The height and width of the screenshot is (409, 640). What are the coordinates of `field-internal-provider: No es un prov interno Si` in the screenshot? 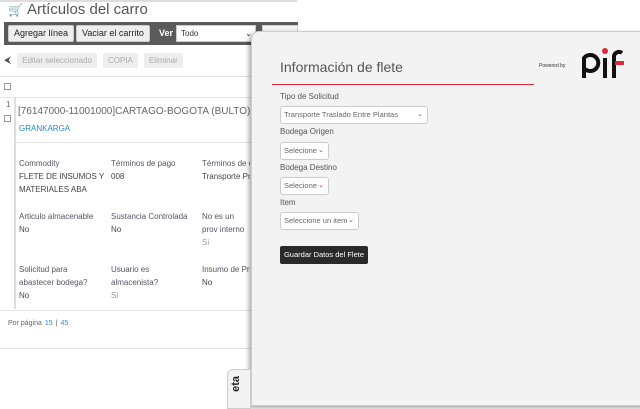 It's located at (226, 229).